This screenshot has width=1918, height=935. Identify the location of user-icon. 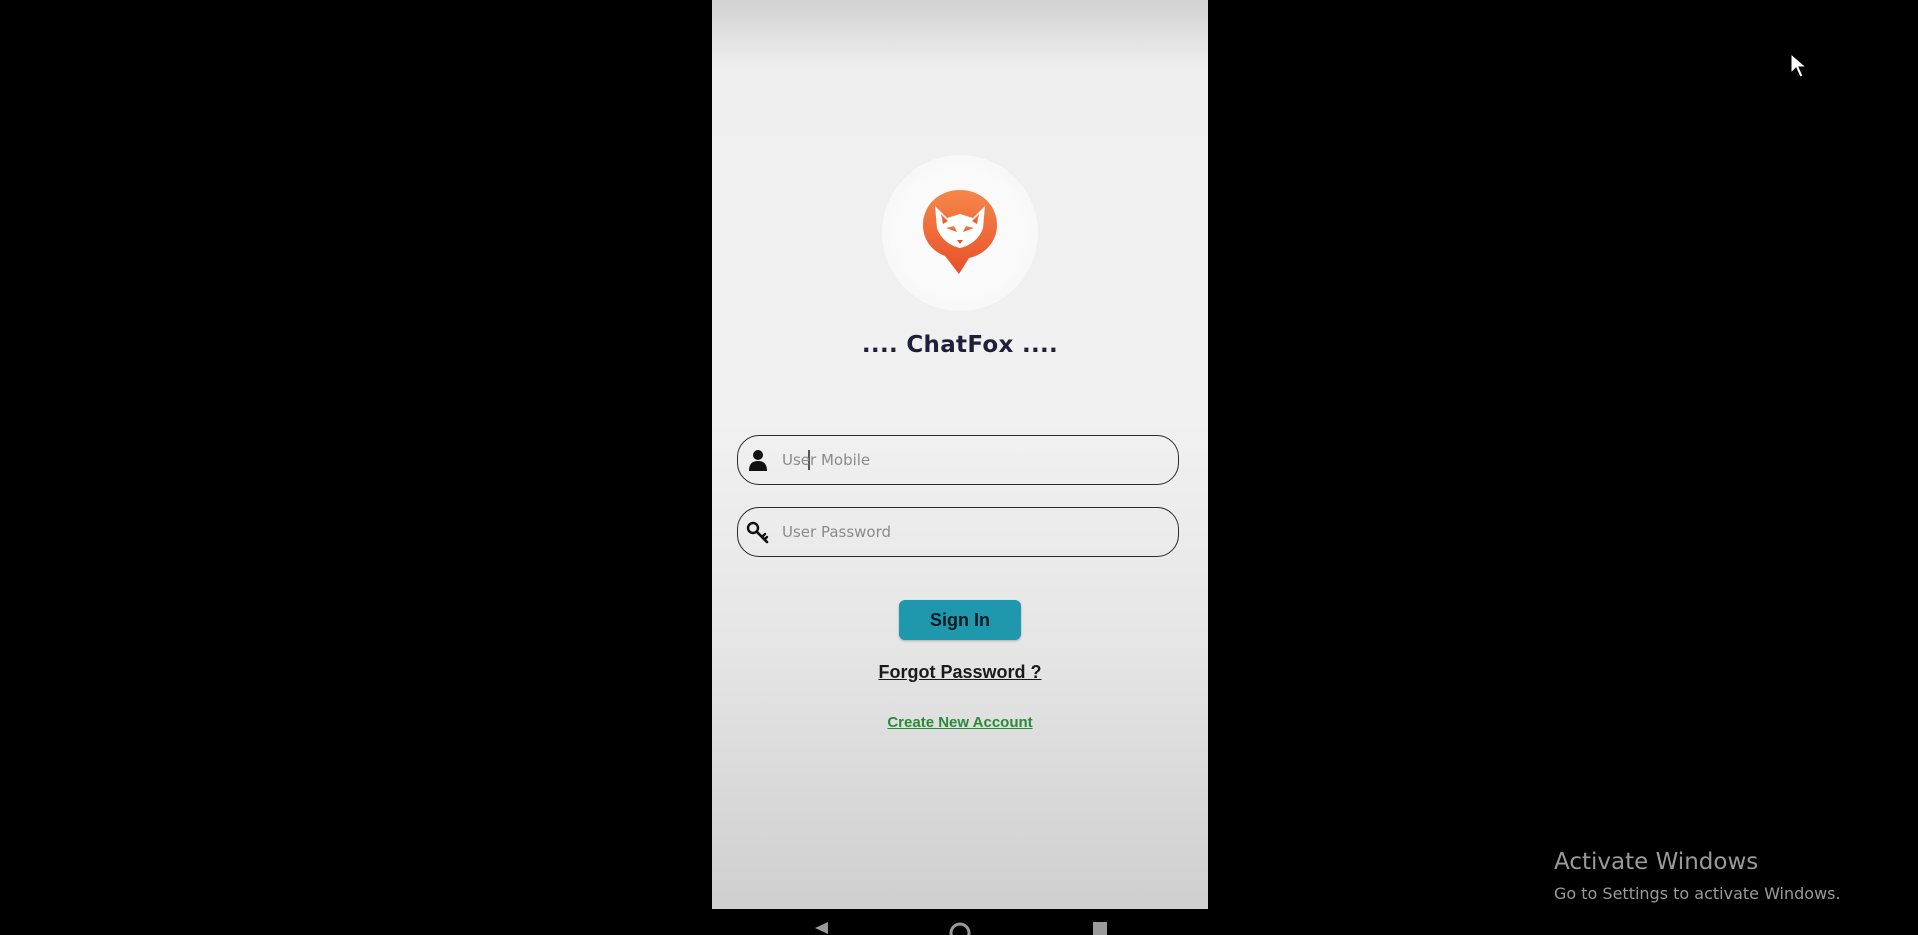
(758, 460).